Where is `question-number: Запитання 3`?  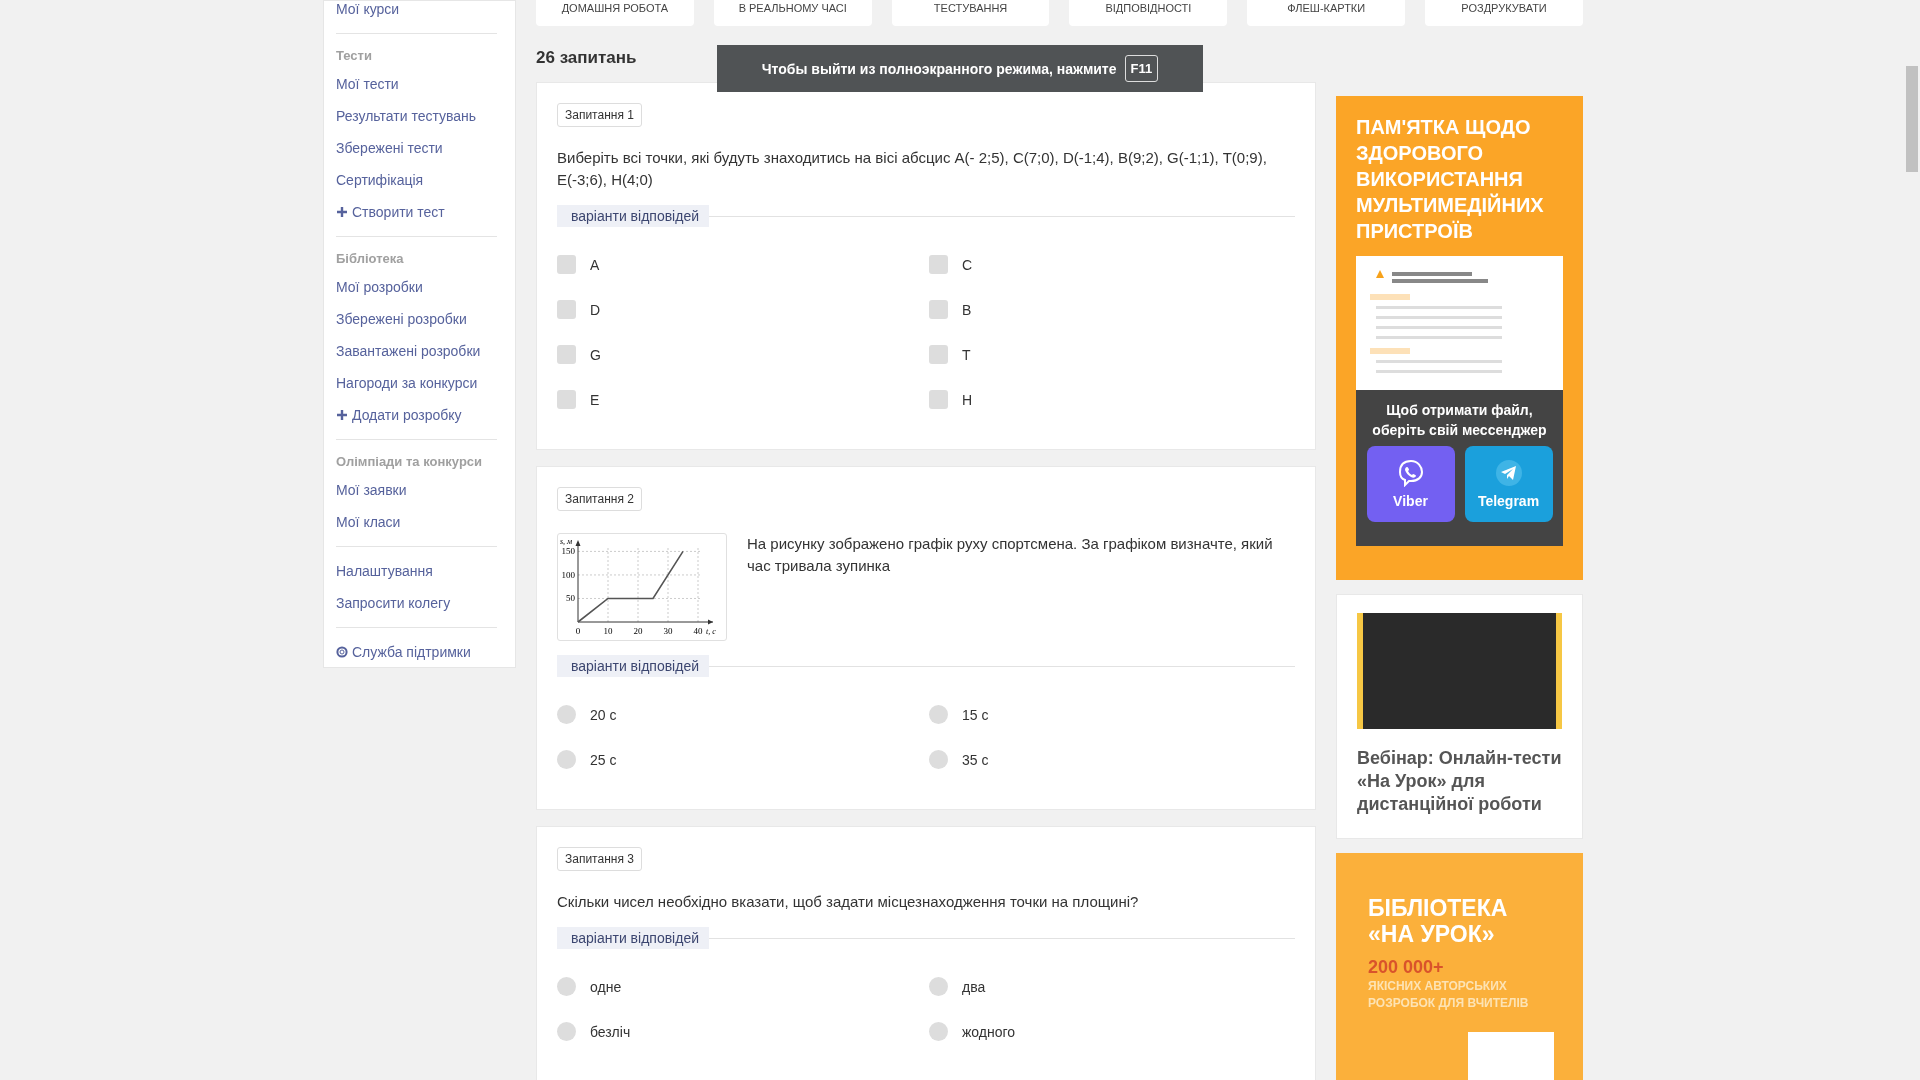
question-number: Запитання 3 is located at coordinates (599, 859).